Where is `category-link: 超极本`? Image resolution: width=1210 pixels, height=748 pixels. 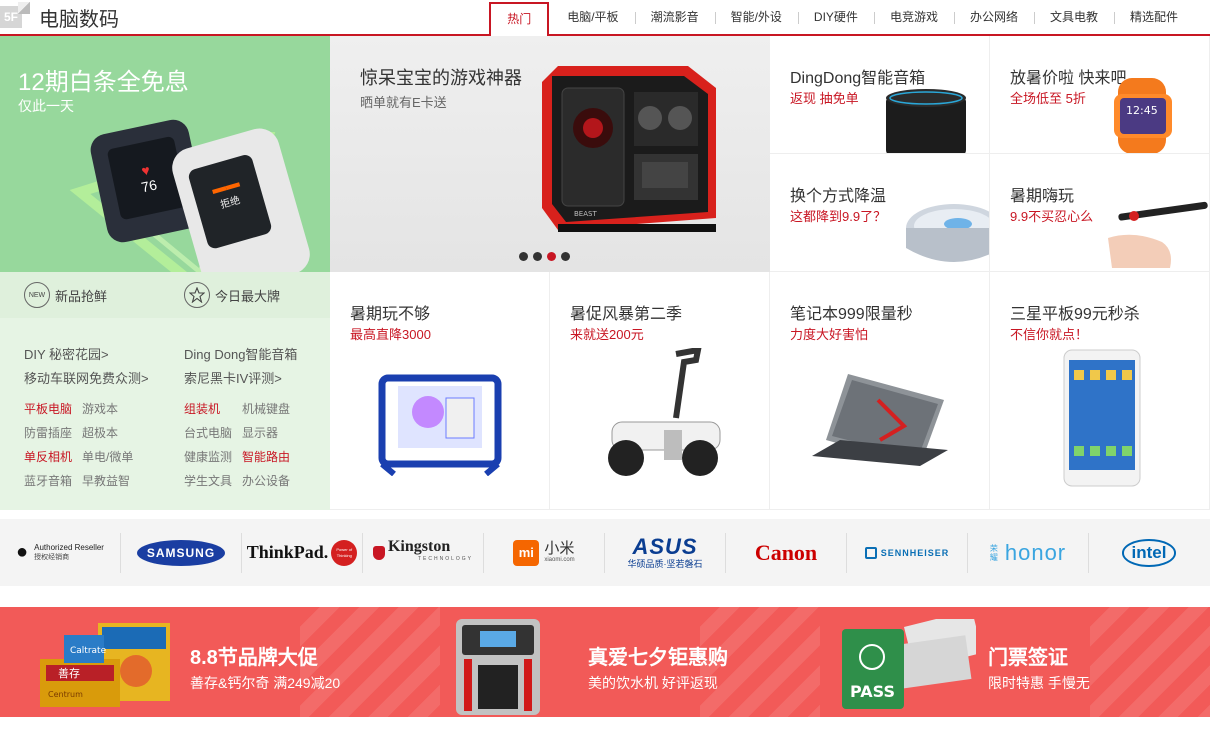
category-link: 超极本 is located at coordinates (100, 432).